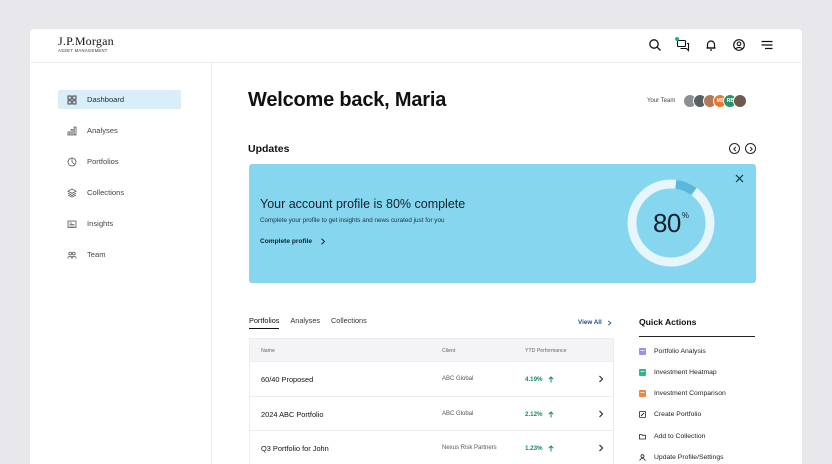 This screenshot has height=464, width=832. I want to click on progress-ring: 80 %, so click(671, 223).